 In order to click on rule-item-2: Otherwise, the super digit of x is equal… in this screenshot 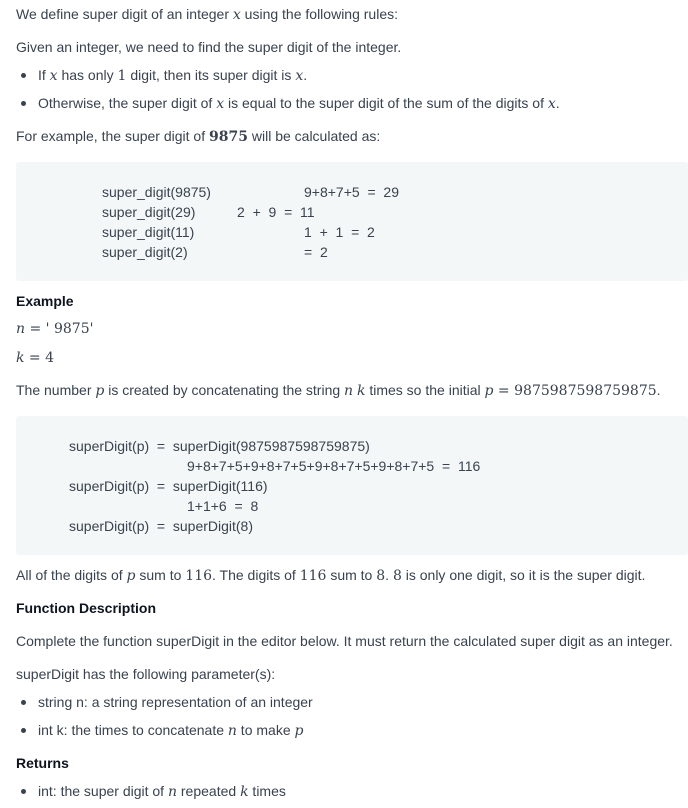, I will do `click(288, 103)`.